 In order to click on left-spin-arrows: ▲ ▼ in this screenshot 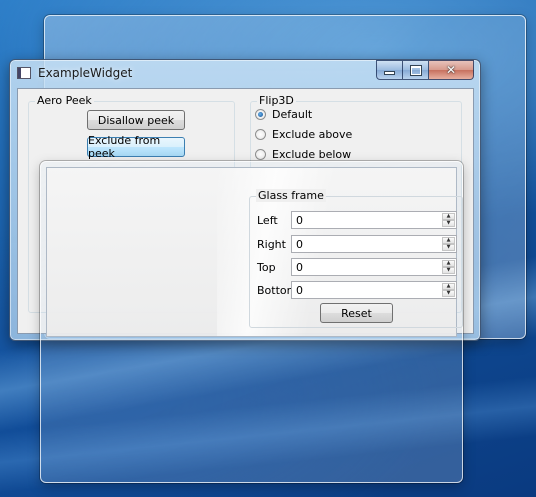, I will do `click(448, 220)`.